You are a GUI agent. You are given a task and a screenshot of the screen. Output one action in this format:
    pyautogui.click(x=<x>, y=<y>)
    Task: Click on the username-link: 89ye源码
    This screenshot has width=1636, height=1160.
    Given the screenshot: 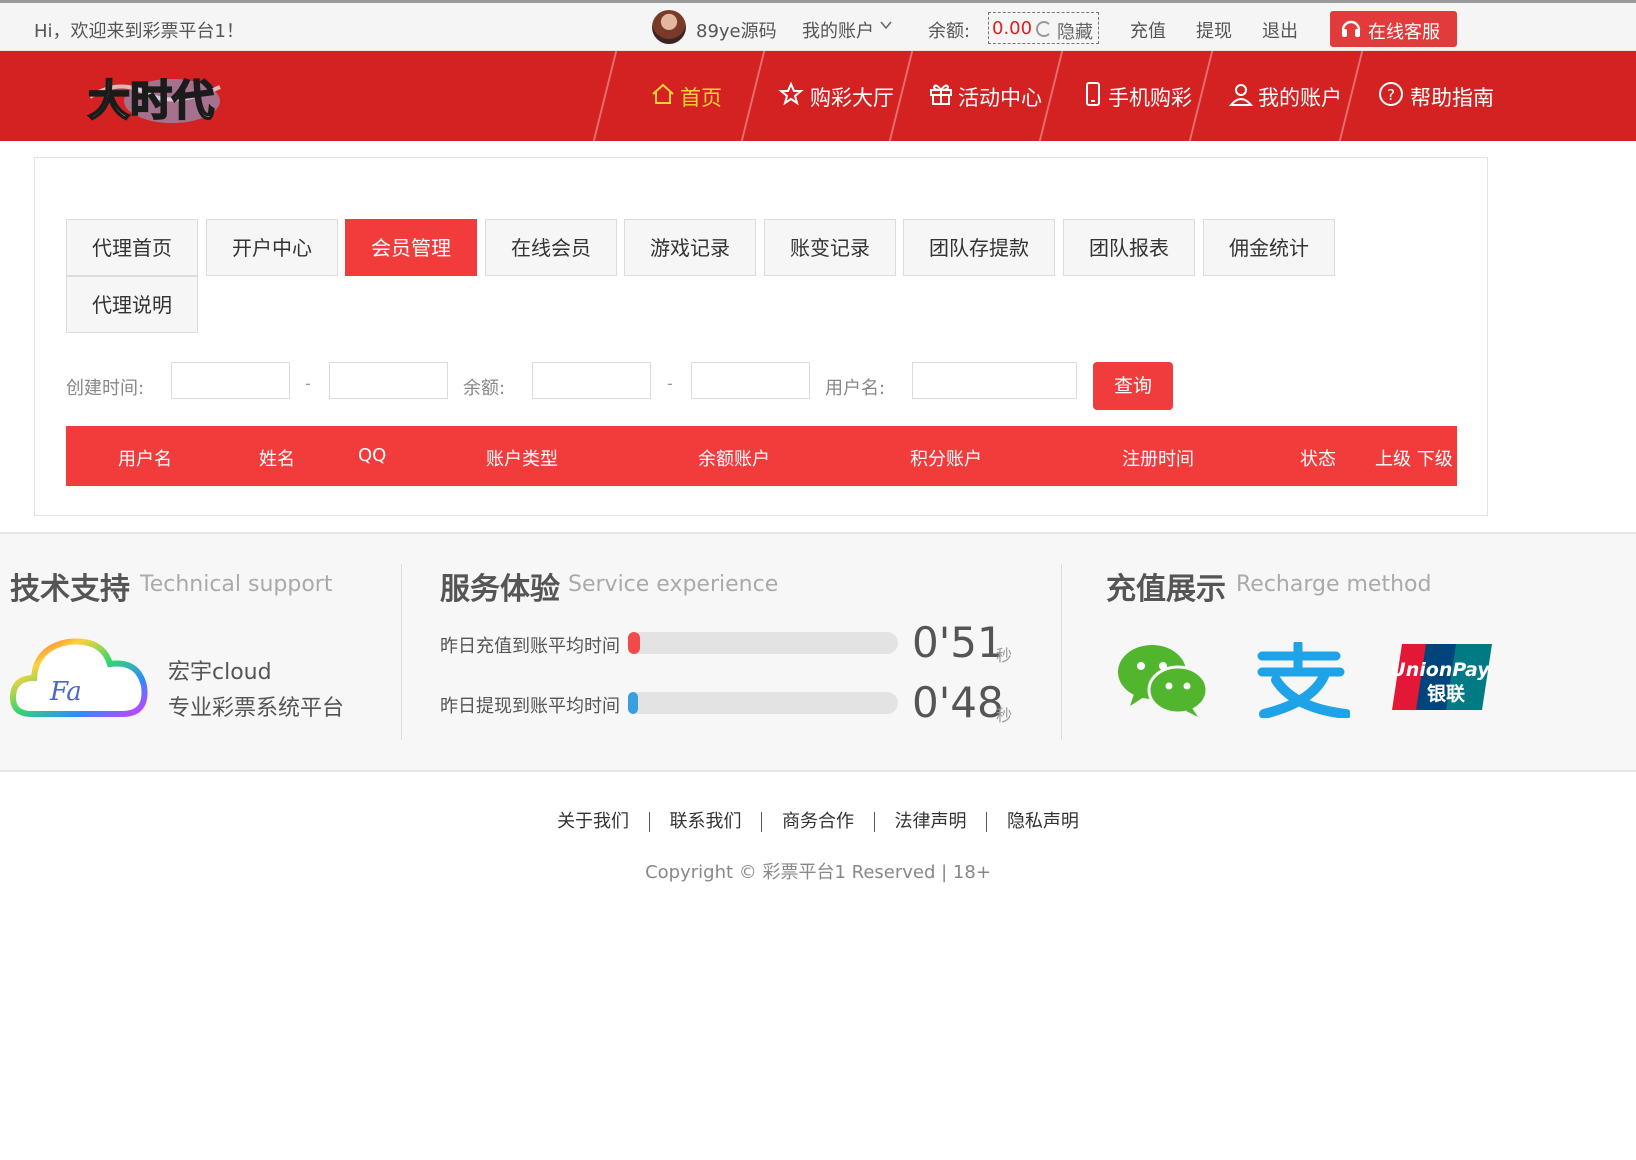 What is the action you would take?
    pyautogui.click(x=736, y=30)
    